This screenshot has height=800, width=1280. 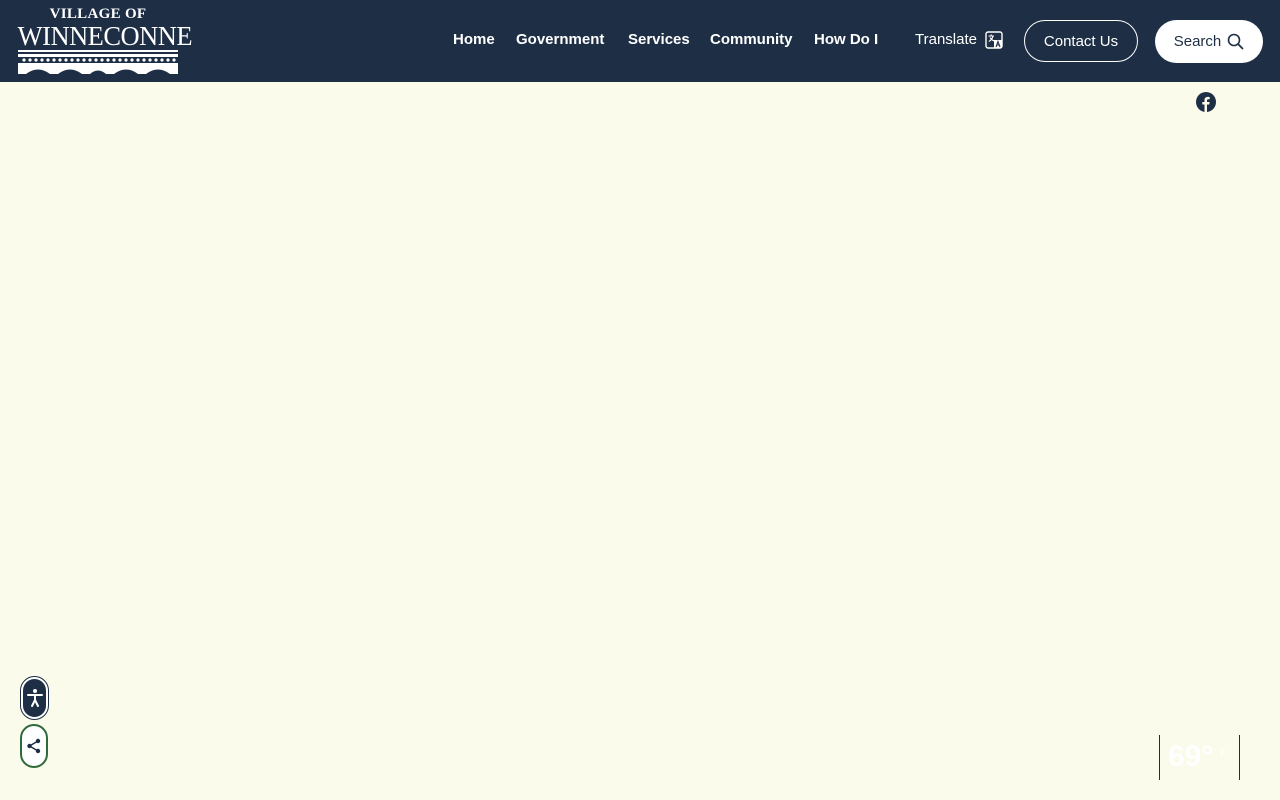 I want to click on nav-how-do-i: How Do I, so click(x=846, y=40).